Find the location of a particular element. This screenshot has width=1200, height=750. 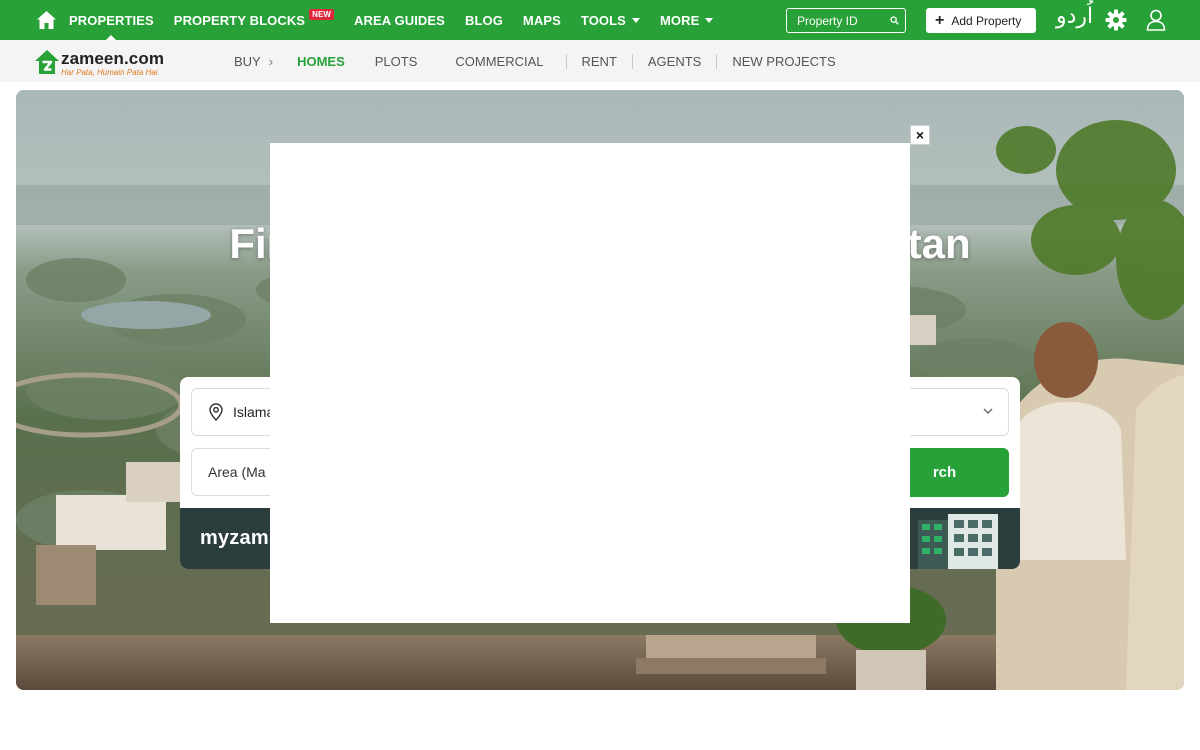

nav-properties-label: PROPERTIES is located at coordinates (111, 20).